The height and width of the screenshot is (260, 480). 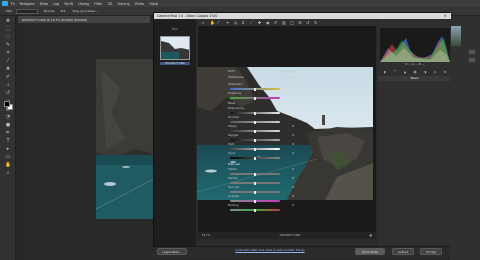 I want to click on rotate-right-icon: ↻, so click(x=316, y=22).